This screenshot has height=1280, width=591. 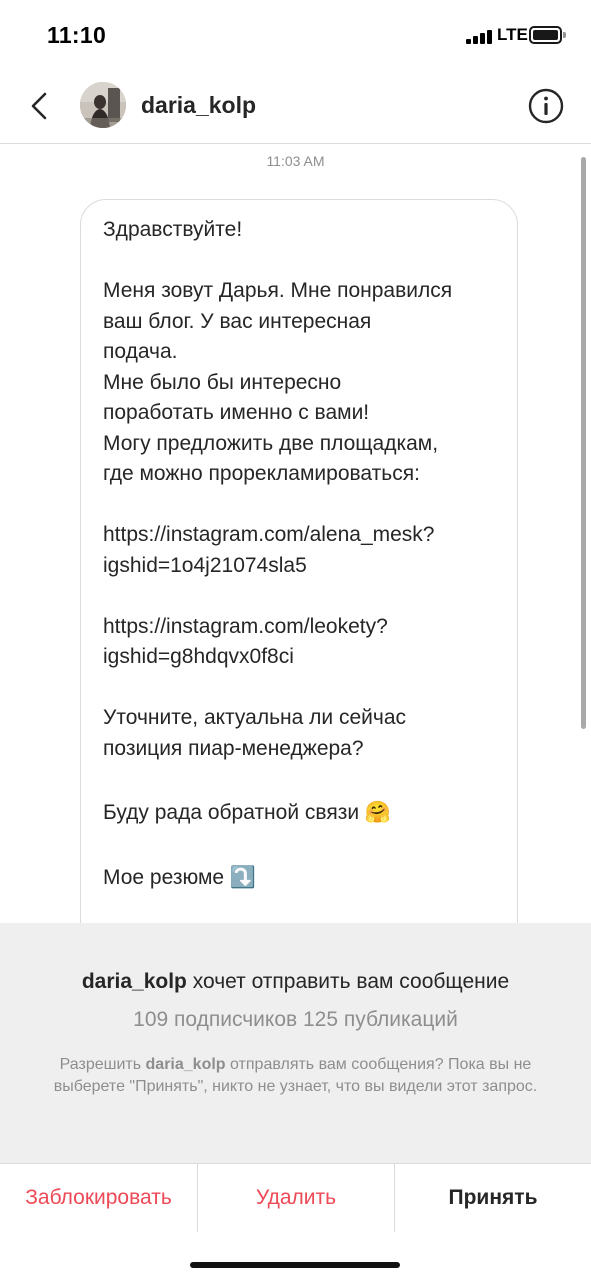 I want to click on header-username: daria_kolp, so click(x=198, y=105).